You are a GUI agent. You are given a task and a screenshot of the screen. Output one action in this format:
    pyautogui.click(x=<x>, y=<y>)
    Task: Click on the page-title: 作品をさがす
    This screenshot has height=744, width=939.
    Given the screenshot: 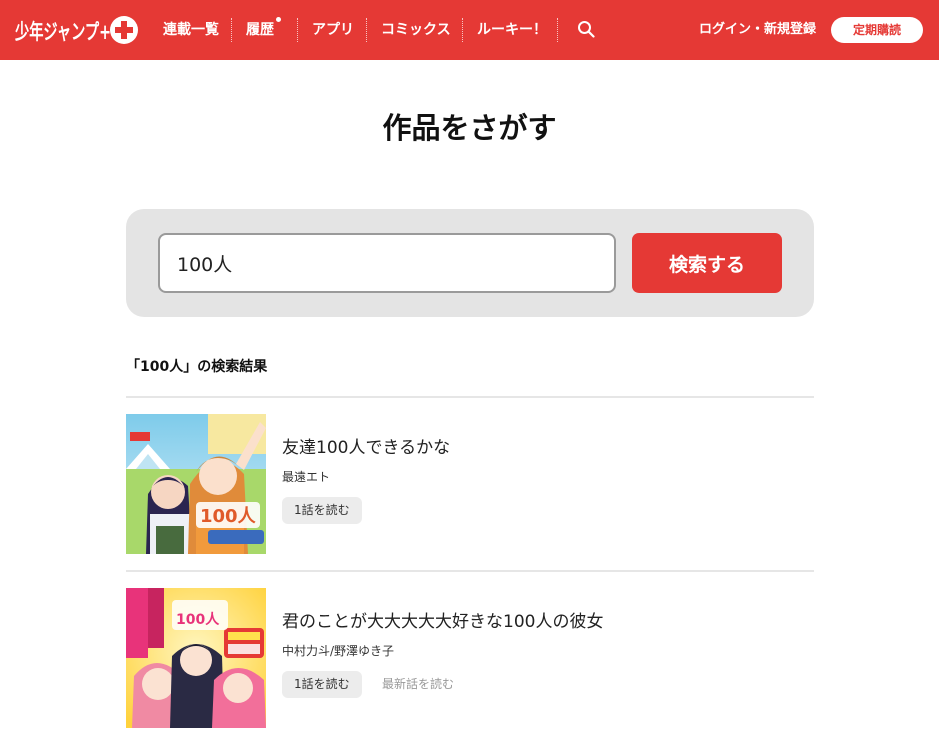 What is the action you would take?
    pyautogui.click(x=469, y=128)
    